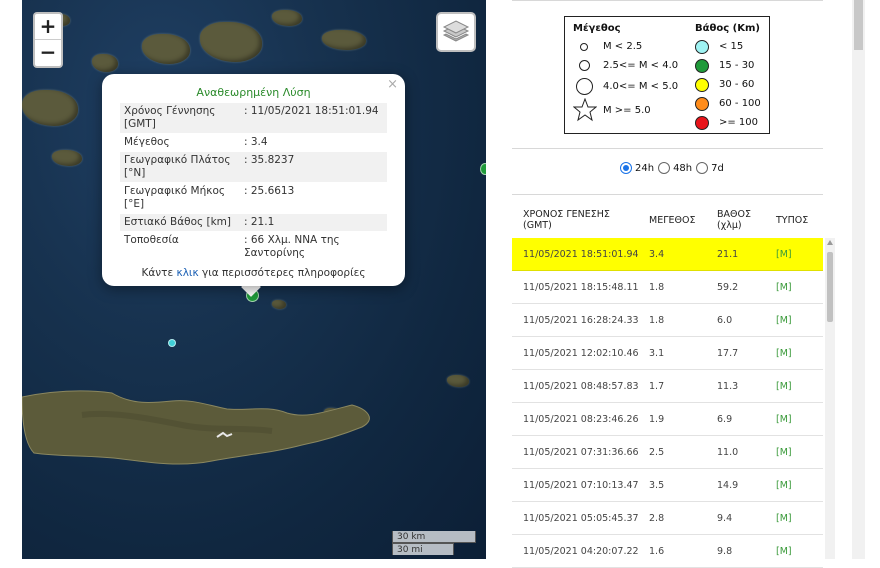 The height and width of the screenshot is (568, 880). What do you see at coordinates (667, 353) in the screenshot?
I see `table-row: 11/05/2021 12:02:10.46 3.1 17.7 [M]` at bounding box center [667, 353].